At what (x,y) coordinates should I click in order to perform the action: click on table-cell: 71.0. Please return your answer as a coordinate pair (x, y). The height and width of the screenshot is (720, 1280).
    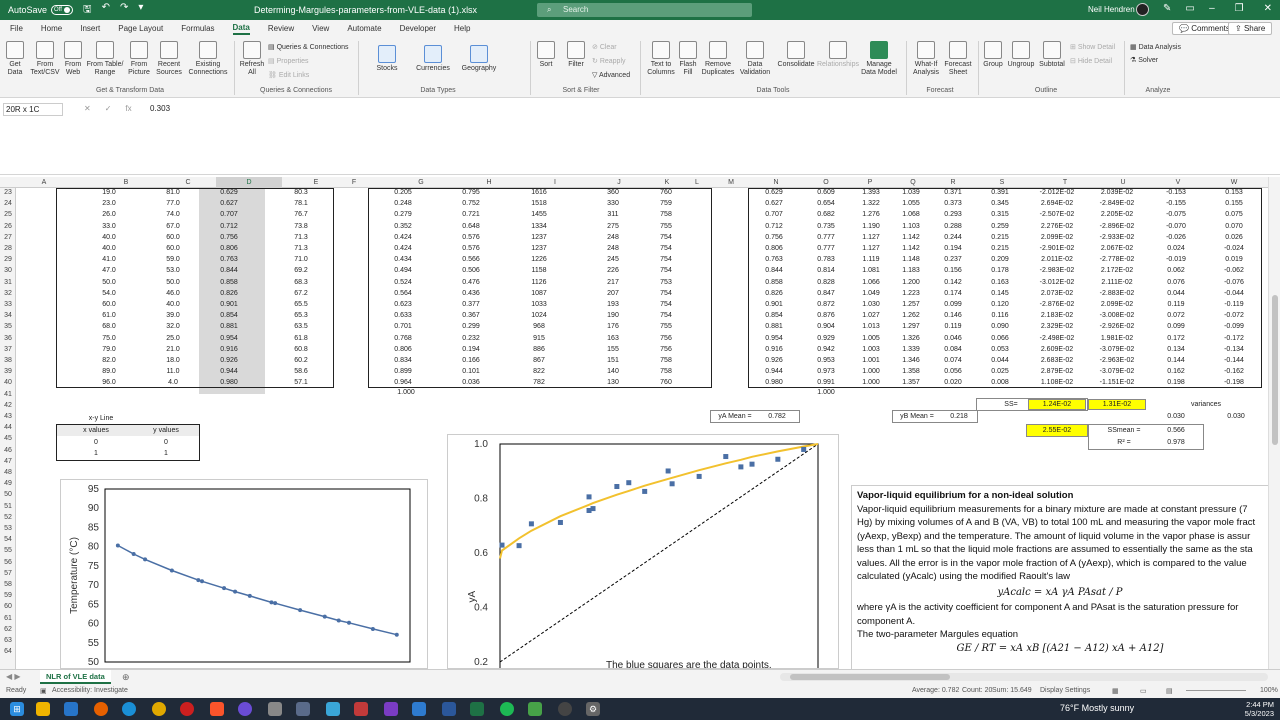
    Looking at the image, I should click on (301, 260).